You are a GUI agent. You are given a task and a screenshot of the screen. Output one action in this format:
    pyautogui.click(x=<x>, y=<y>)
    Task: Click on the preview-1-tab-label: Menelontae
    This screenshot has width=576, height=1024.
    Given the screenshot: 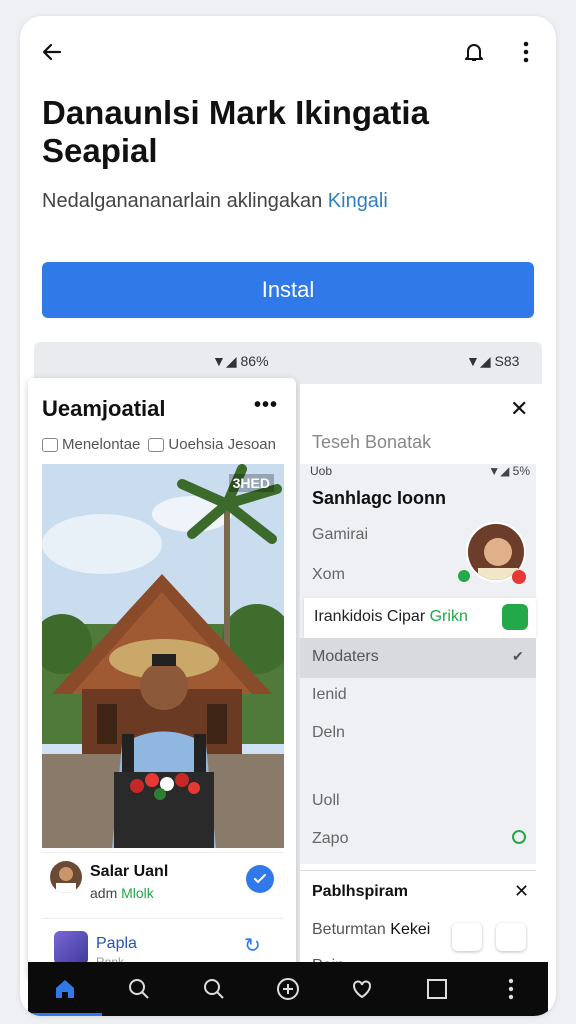 What is the action you would take?
    pyautogui.click(x=101, y=444)
    